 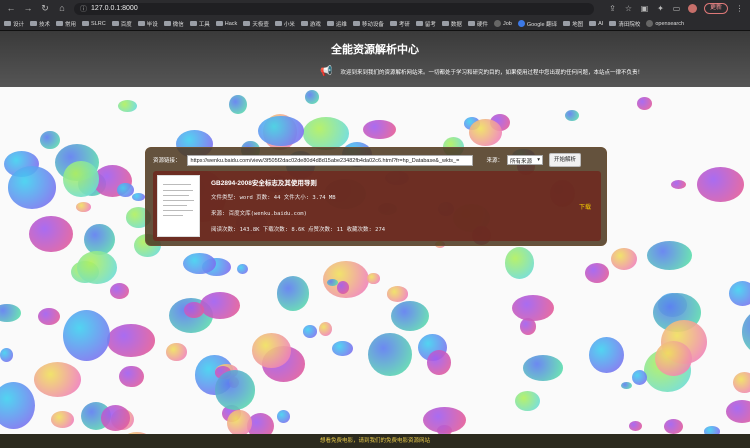 I want to click on puzzle-icon: ✦, so click(x=660, y=8).